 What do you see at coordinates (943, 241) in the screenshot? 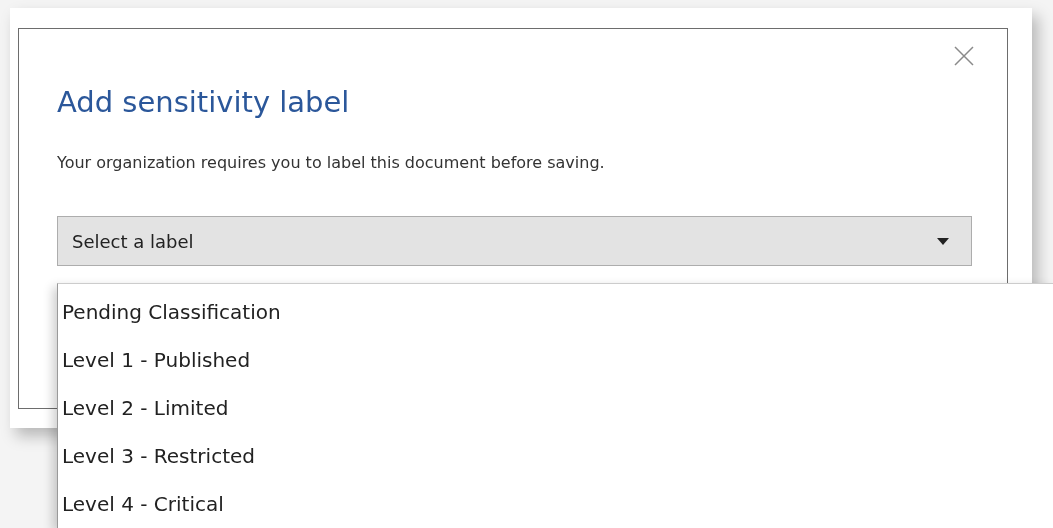
I see `caret-icon` at bounding box center [943, 241].